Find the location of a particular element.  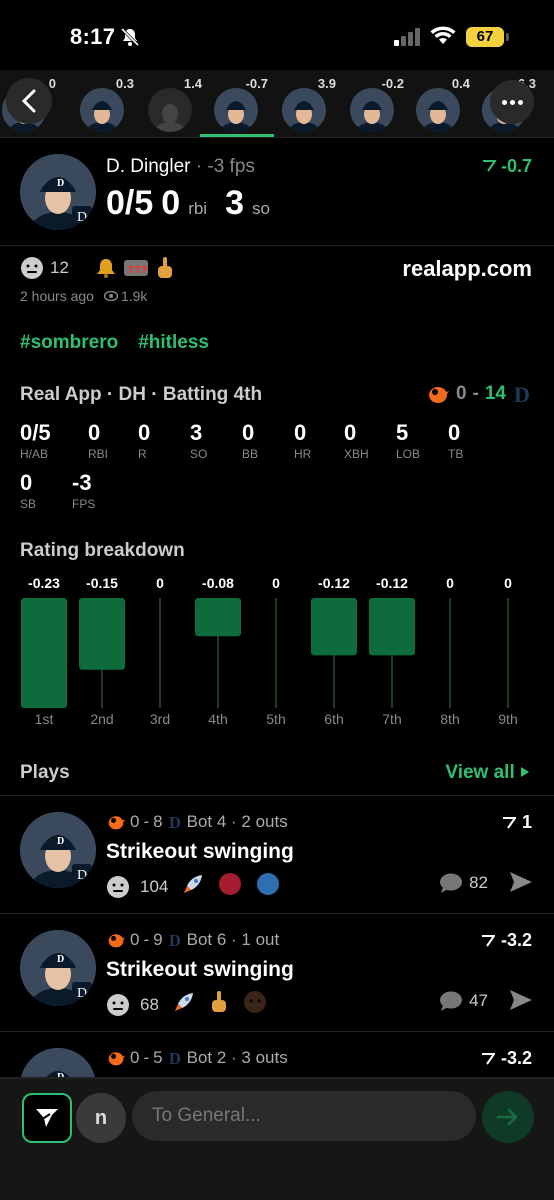

strip-player: 1.4 is located at coordinates (174, 104).